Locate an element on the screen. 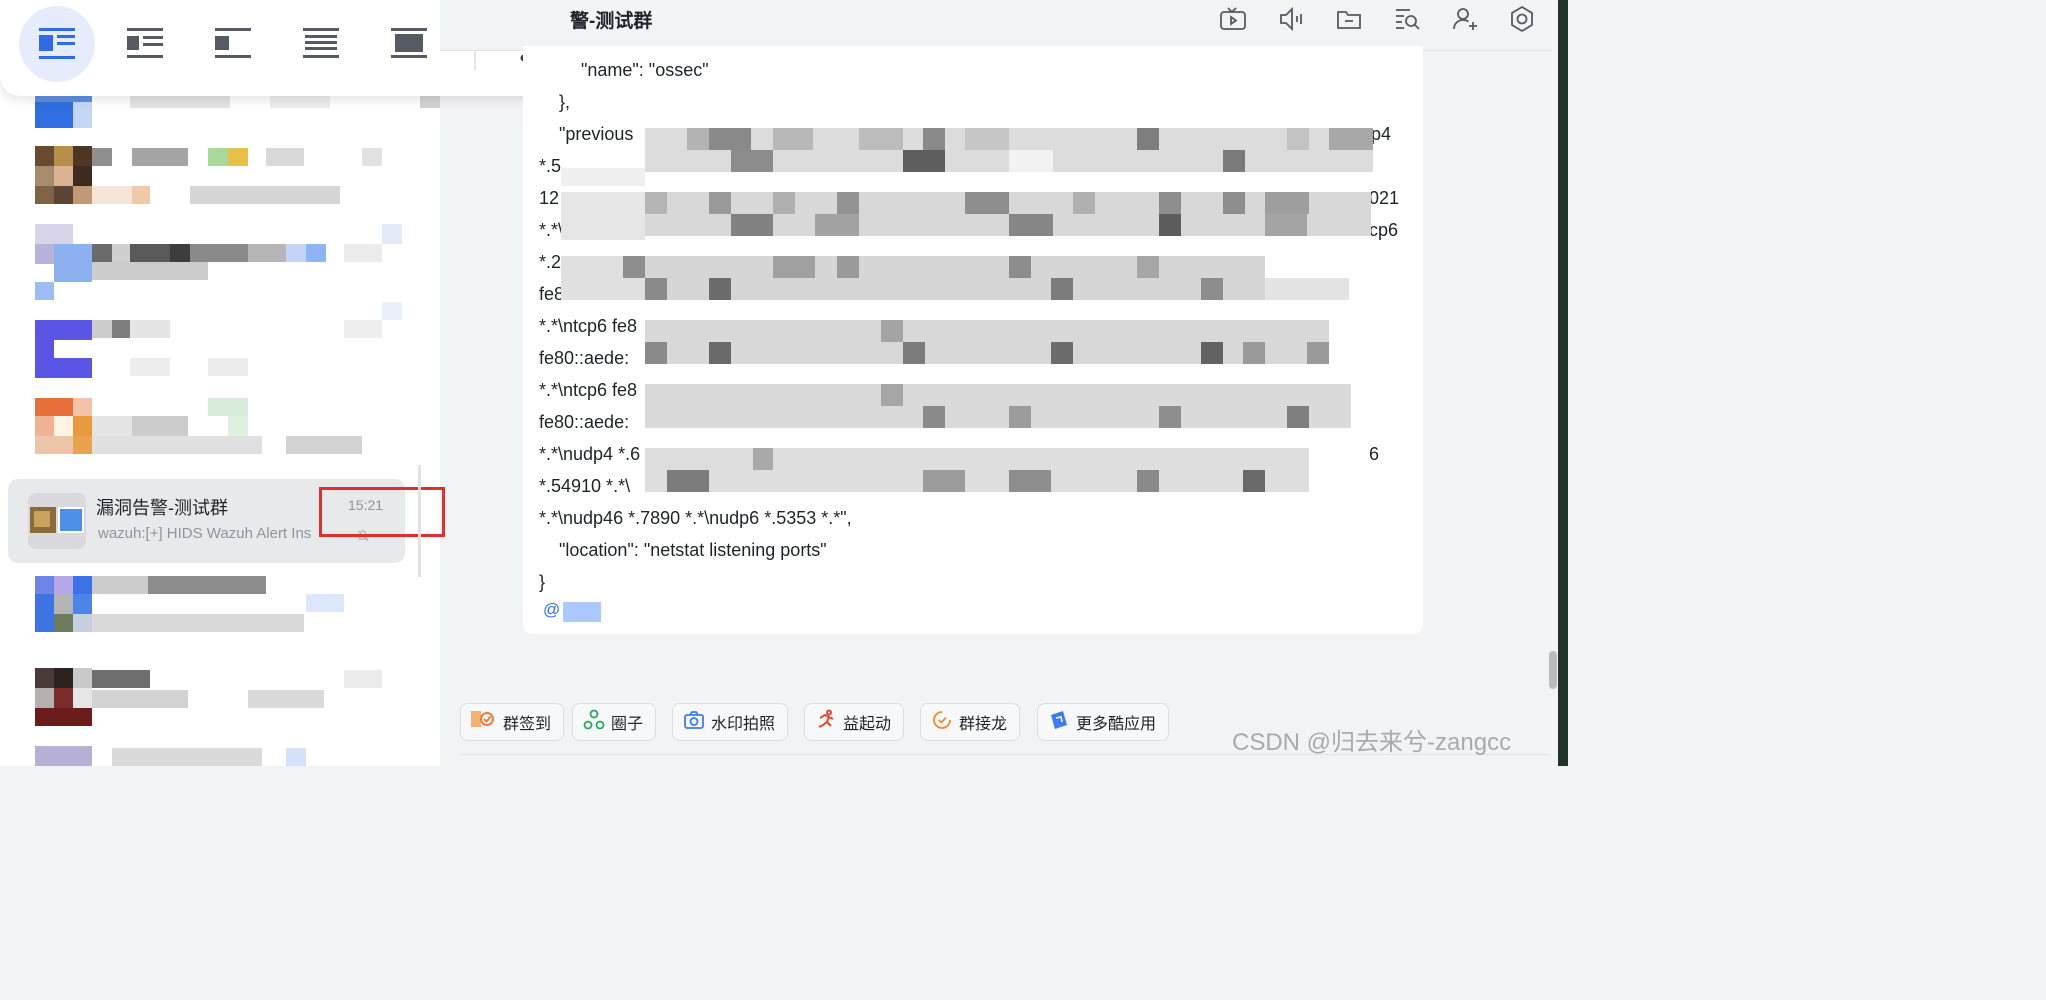  message-text-line: *.*\nudp4 *.6 is located at coordinates (590, 454).